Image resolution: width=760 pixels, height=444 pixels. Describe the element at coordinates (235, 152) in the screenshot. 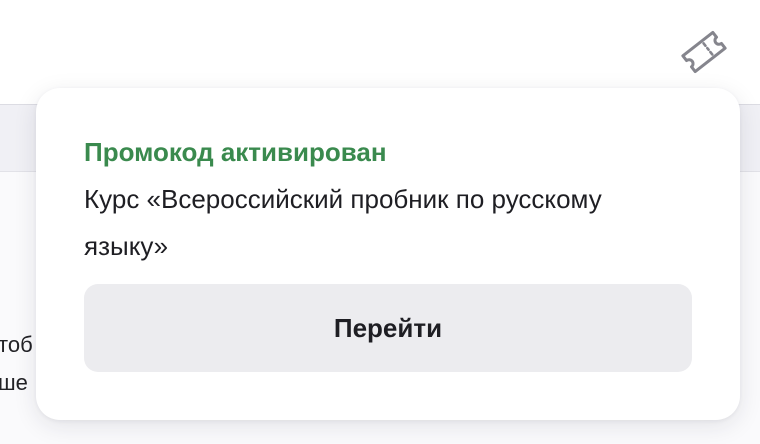

I see `popup-title: Промокод активирован` at that location.